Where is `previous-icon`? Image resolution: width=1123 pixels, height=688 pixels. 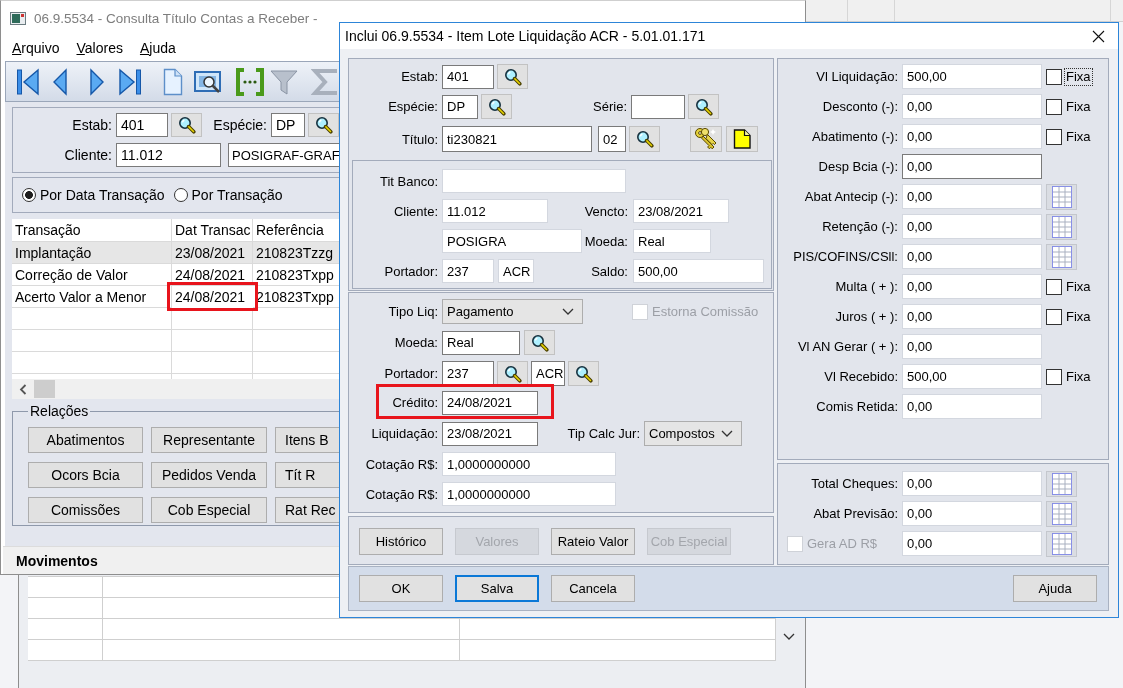 previous-icon is located at coordinates (60, 81).